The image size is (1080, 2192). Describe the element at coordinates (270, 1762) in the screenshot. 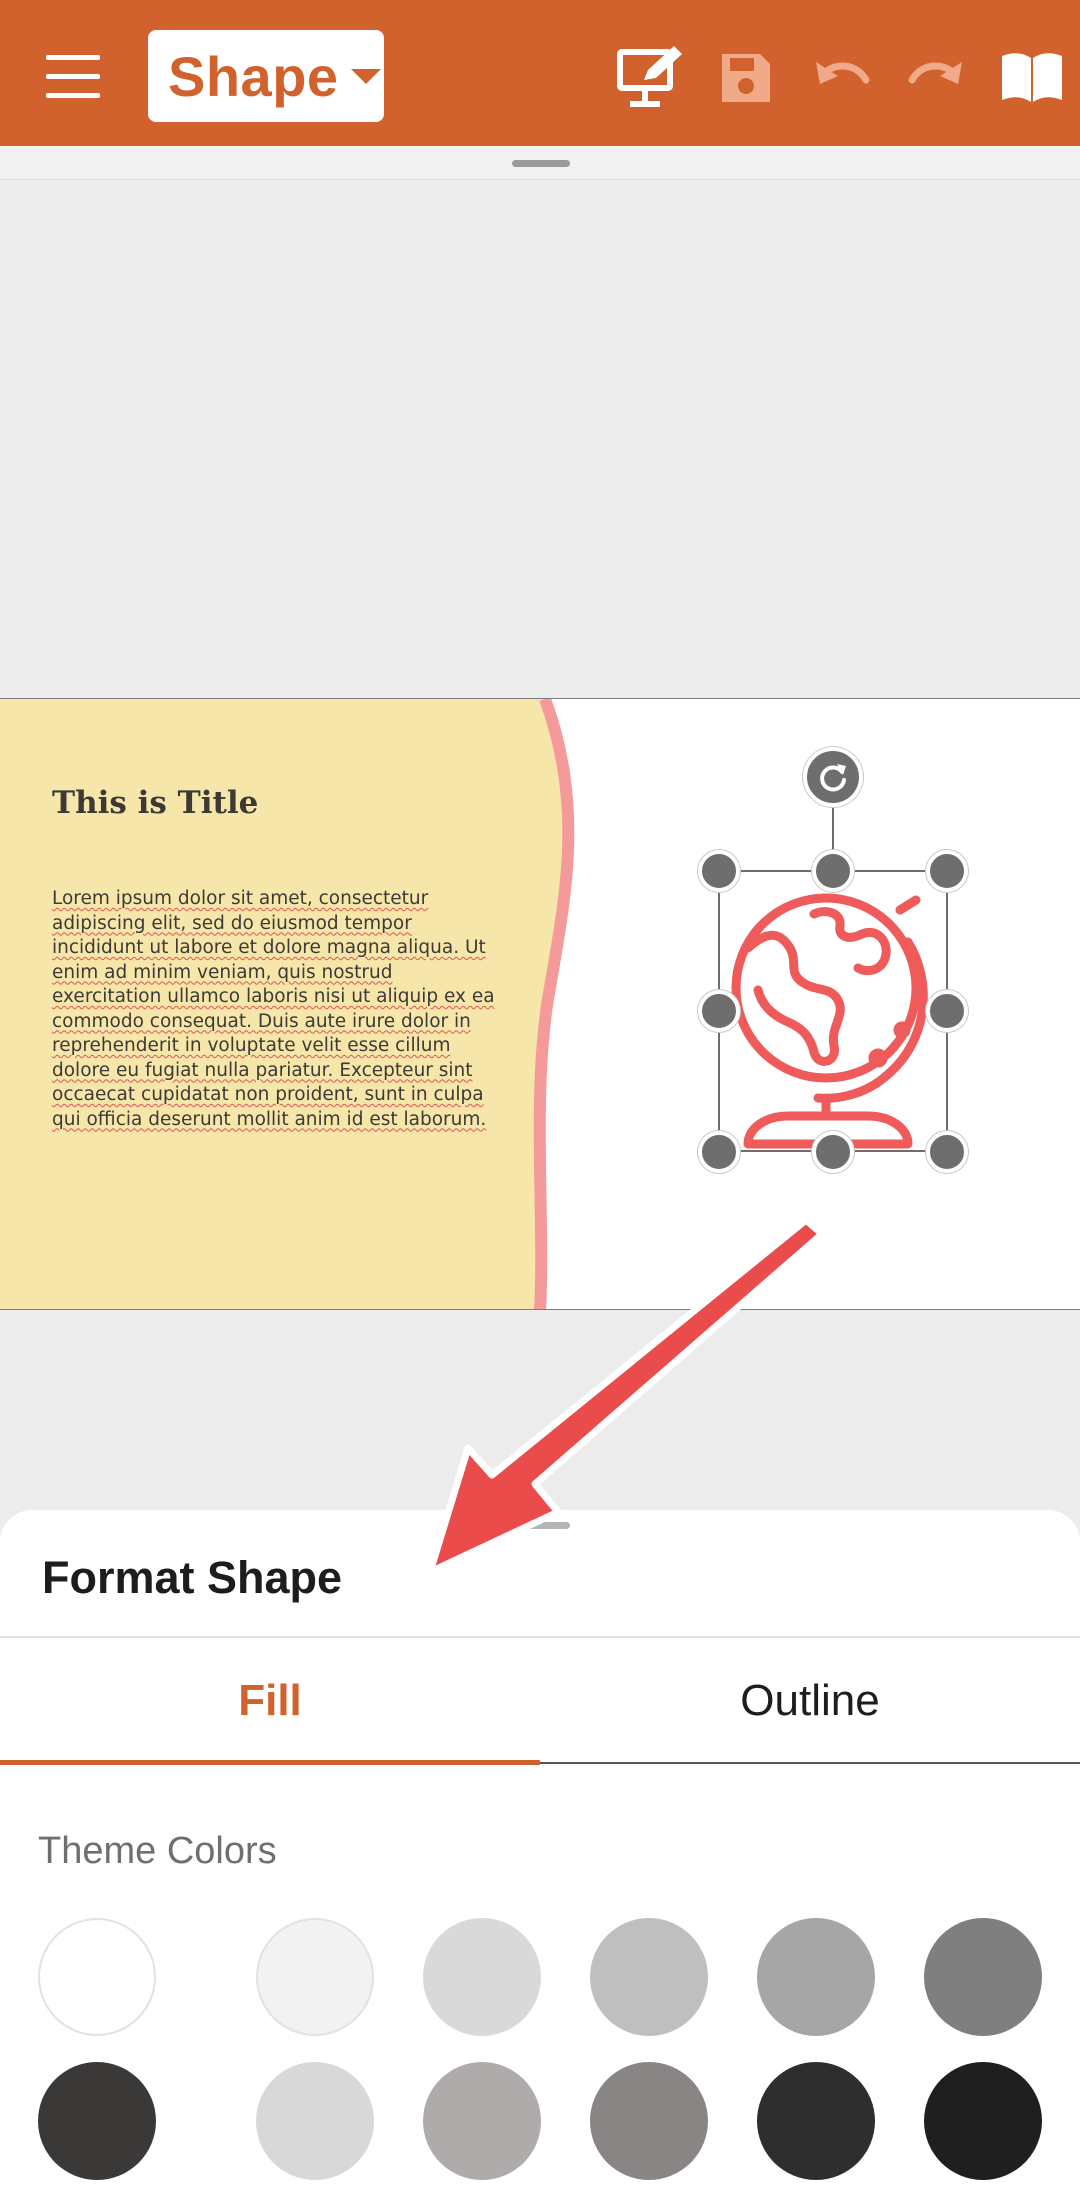

I see `active-tab-indicator` at that location.